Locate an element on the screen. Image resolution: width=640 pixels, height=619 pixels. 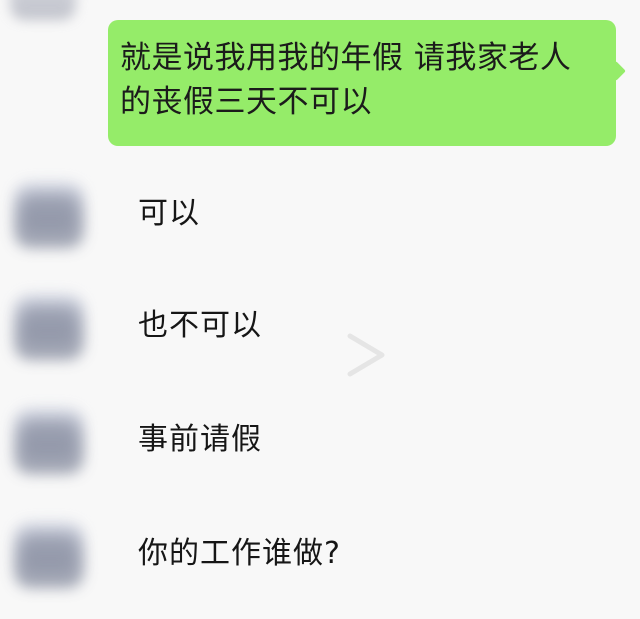
sent-message-text: 就是说我用我的年假 请我家老人的丧假三天不可以 is located at coordinates (346, 80).